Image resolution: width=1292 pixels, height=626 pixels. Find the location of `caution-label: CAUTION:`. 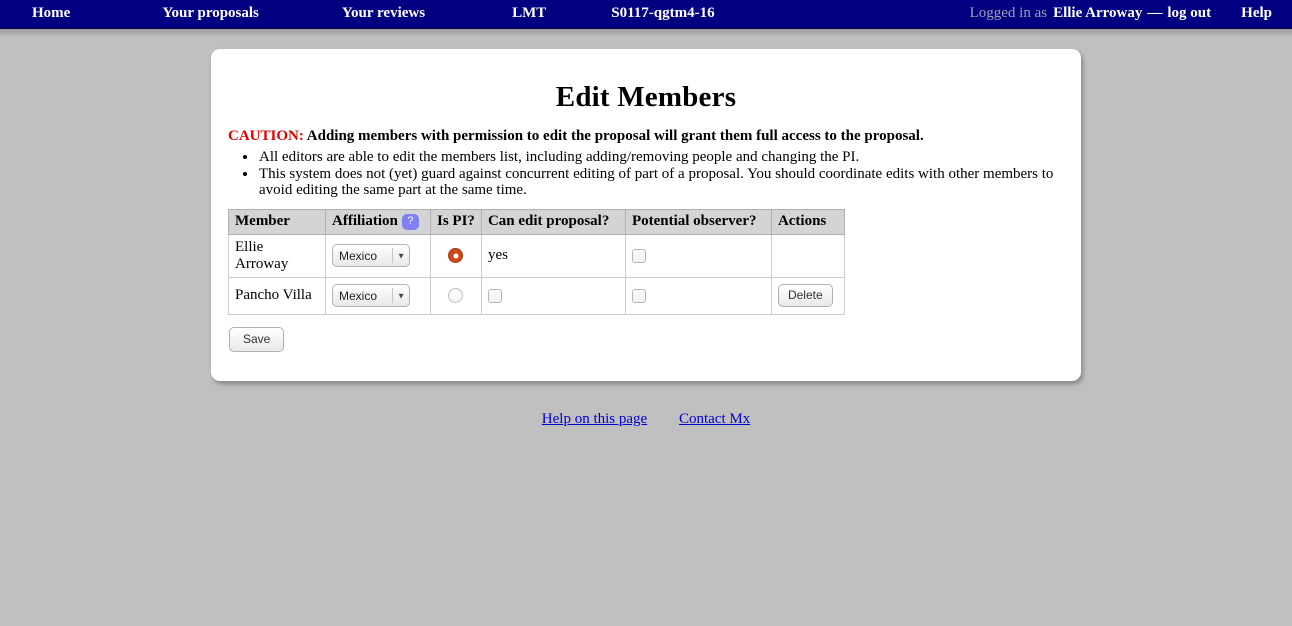

caution-label: CAUTION: is located at coordinates (266, 136).